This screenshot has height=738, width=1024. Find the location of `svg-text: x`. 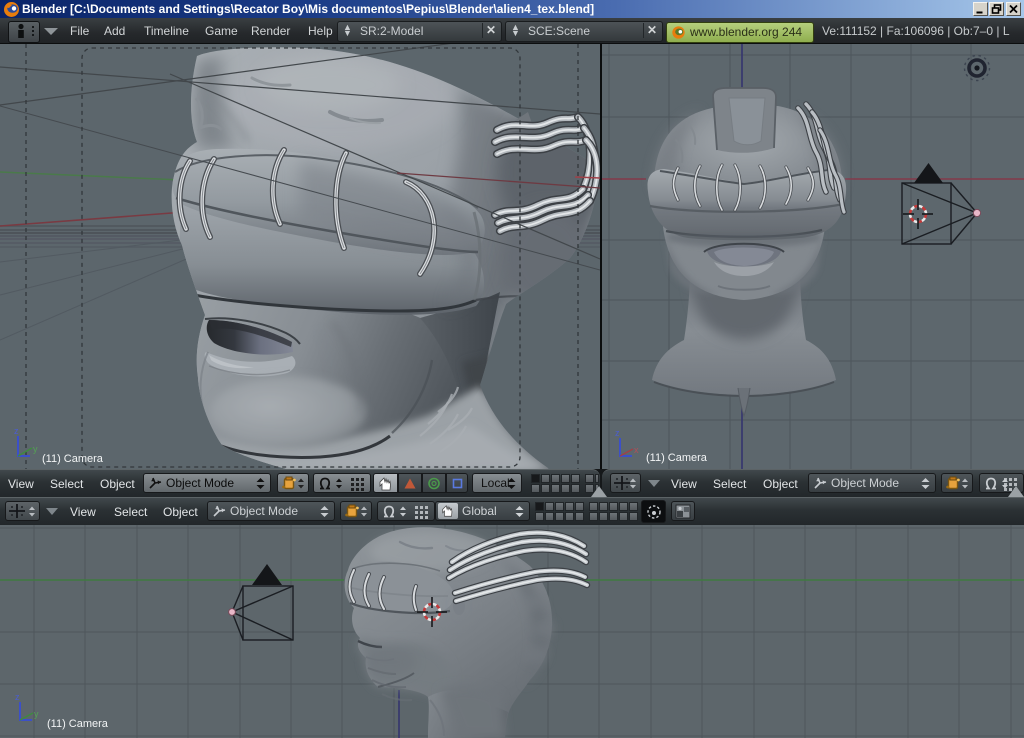

svg-text: x is located at coordinates (636, 450).